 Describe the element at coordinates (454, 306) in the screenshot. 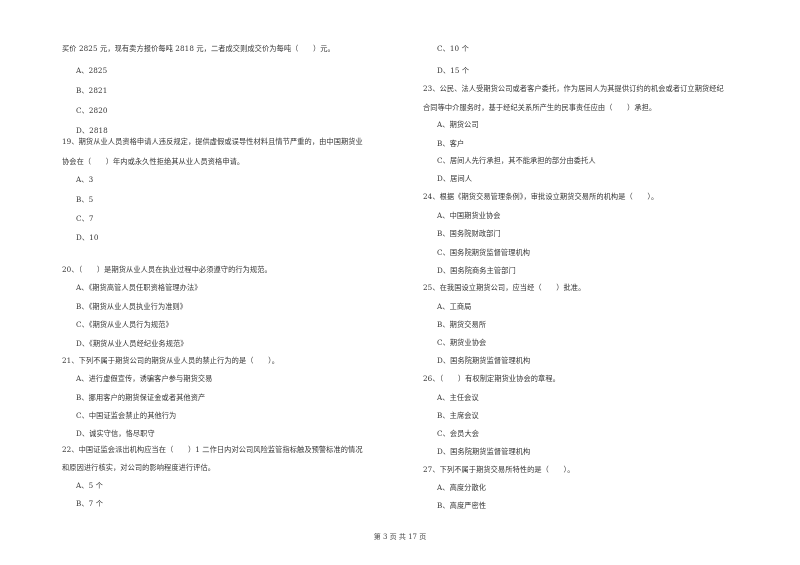

I see `q25-option-a: A、工商局` at that location.